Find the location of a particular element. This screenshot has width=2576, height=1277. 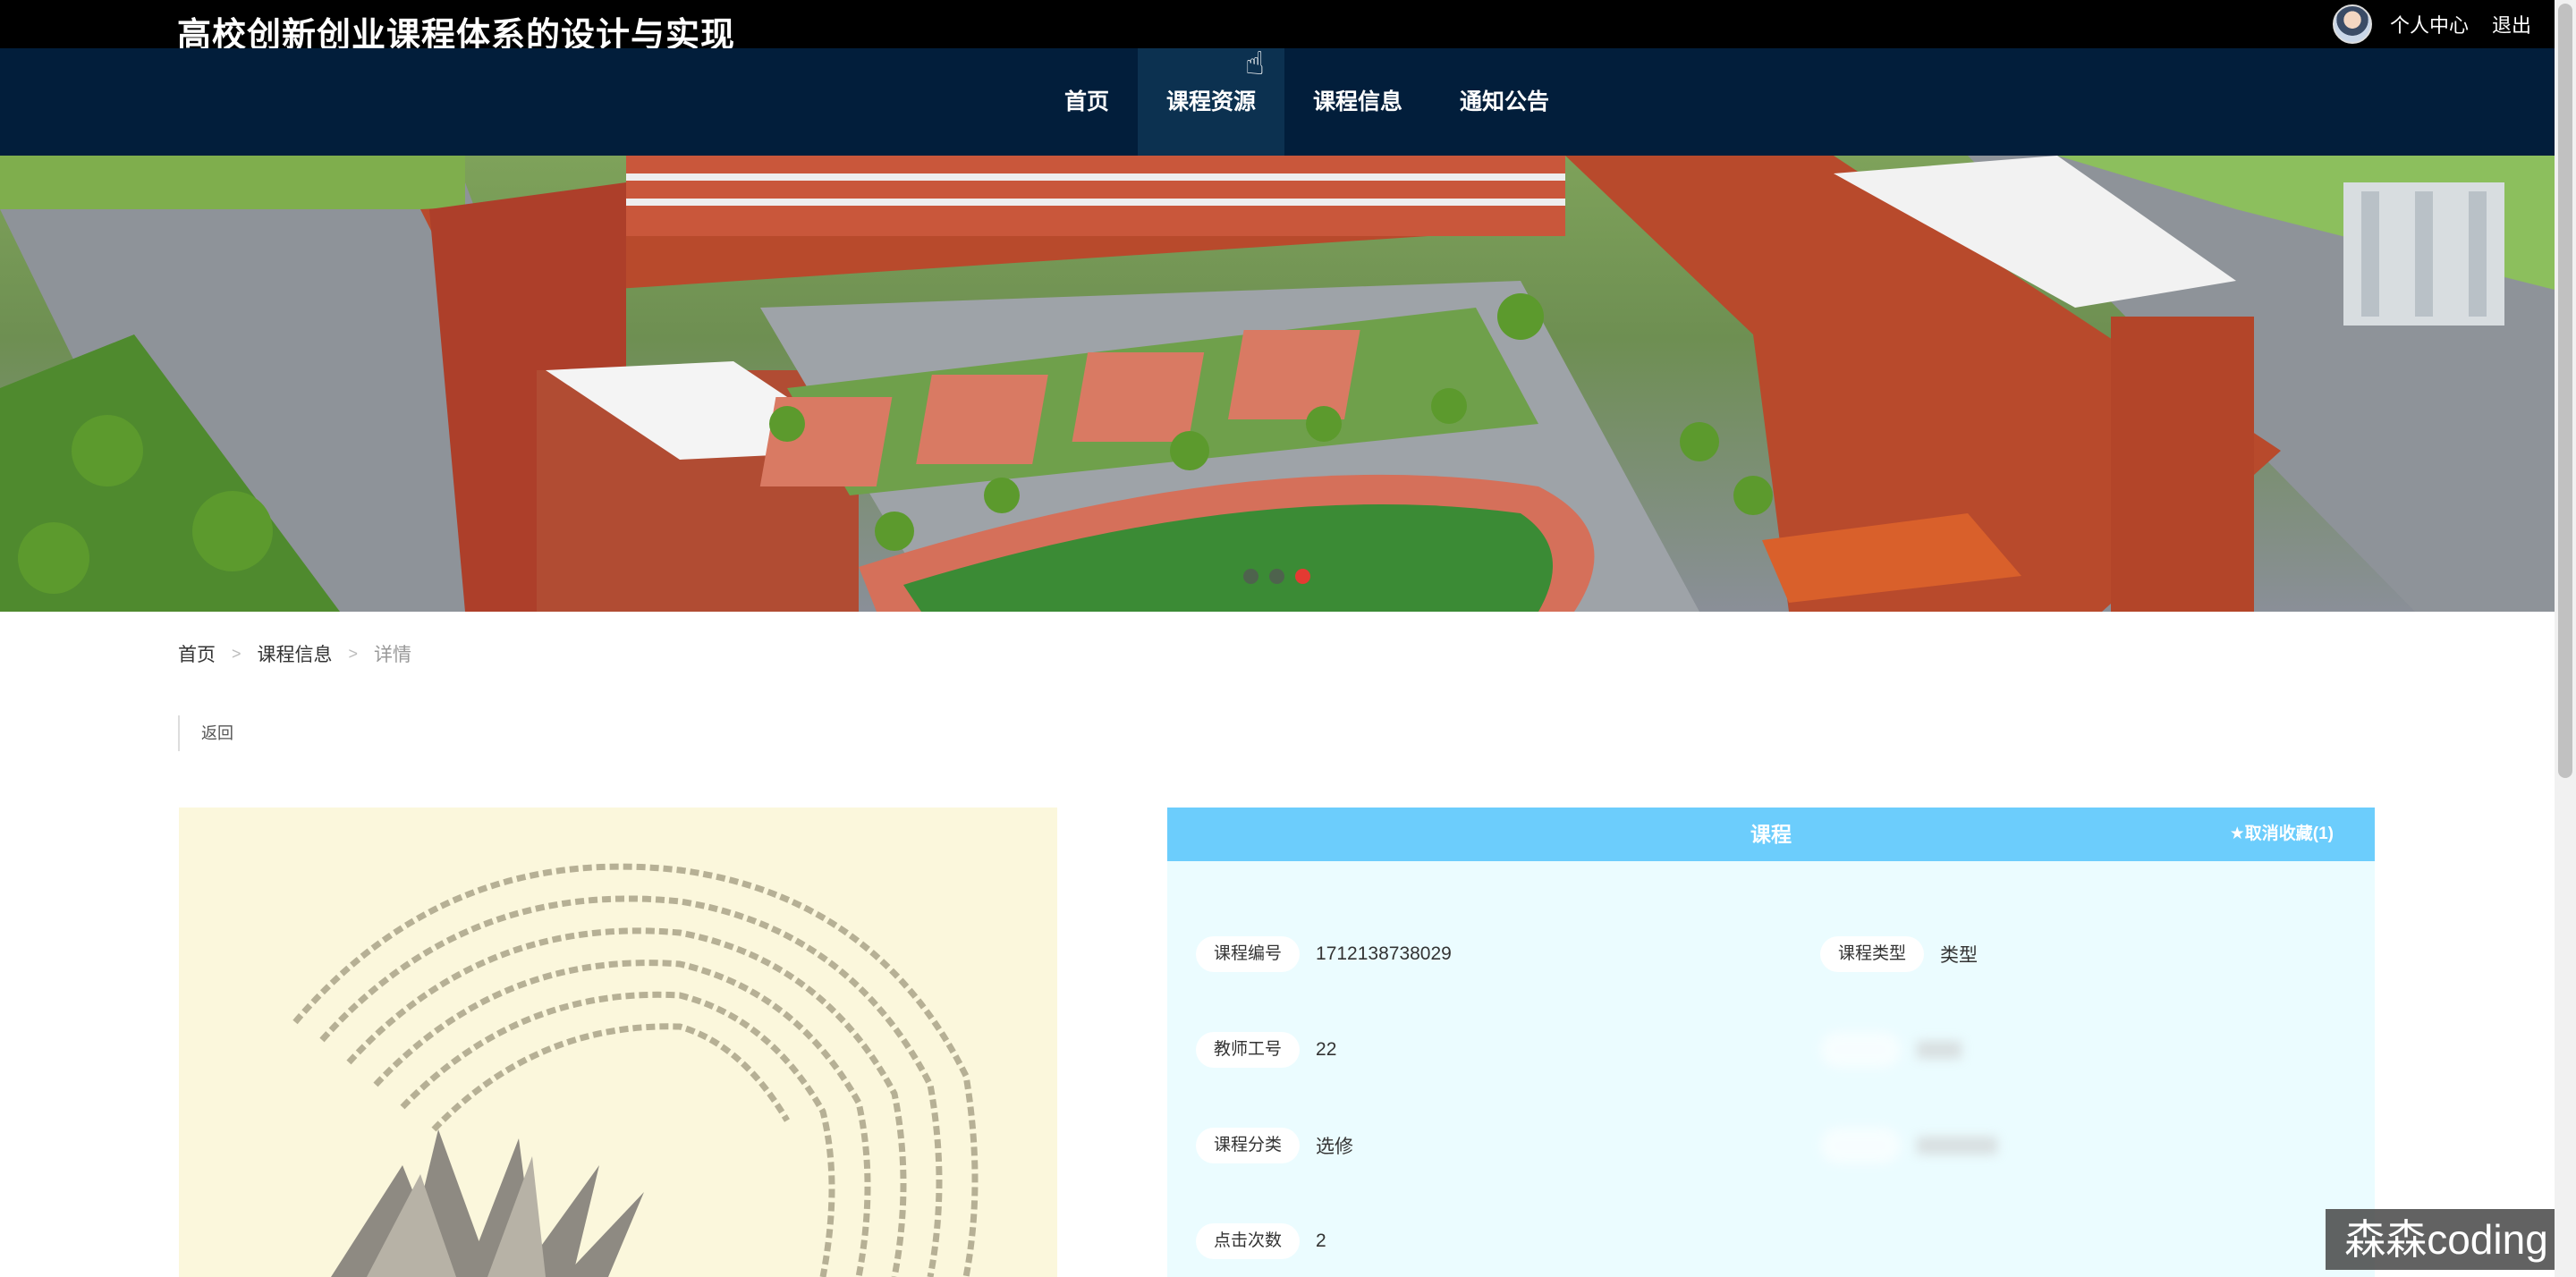

field-course-number: 课程编号 1712138738029 is located at coordinates (1324, 954).